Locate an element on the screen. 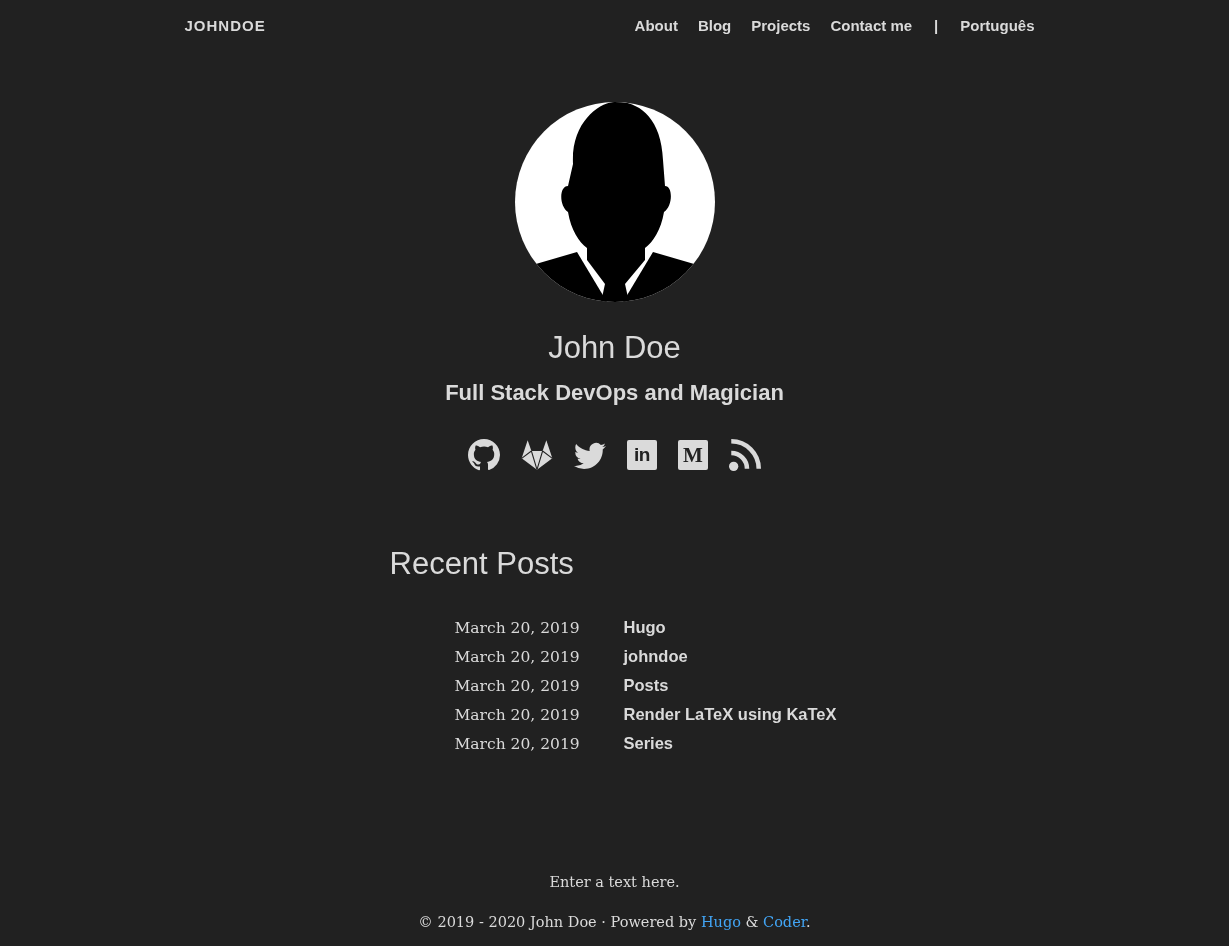 Image resolution: width=1229 pixels, height=946 pixels. nav-link: Contact me is located at coordinates (871, 25).